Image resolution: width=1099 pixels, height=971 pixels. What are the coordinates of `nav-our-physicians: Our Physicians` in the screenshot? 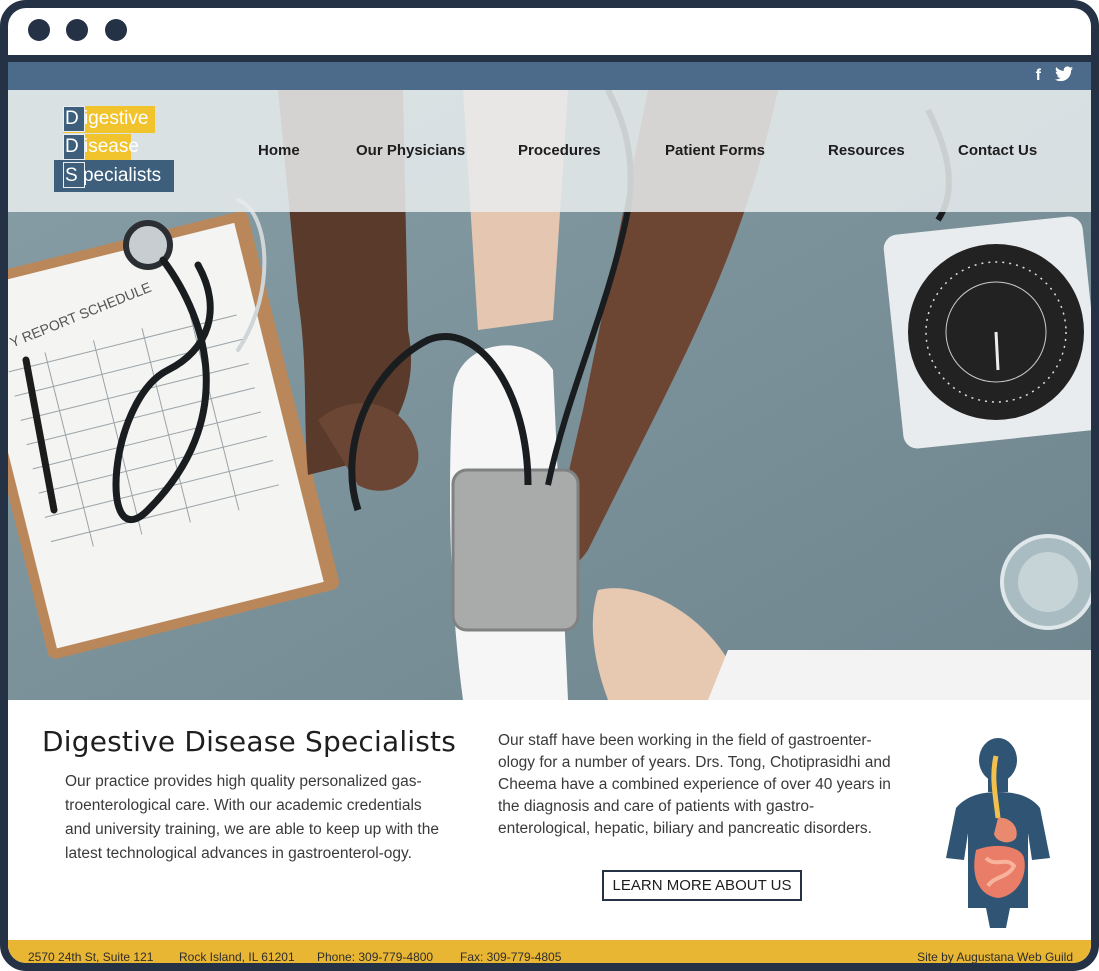 It's located at (410, 150).